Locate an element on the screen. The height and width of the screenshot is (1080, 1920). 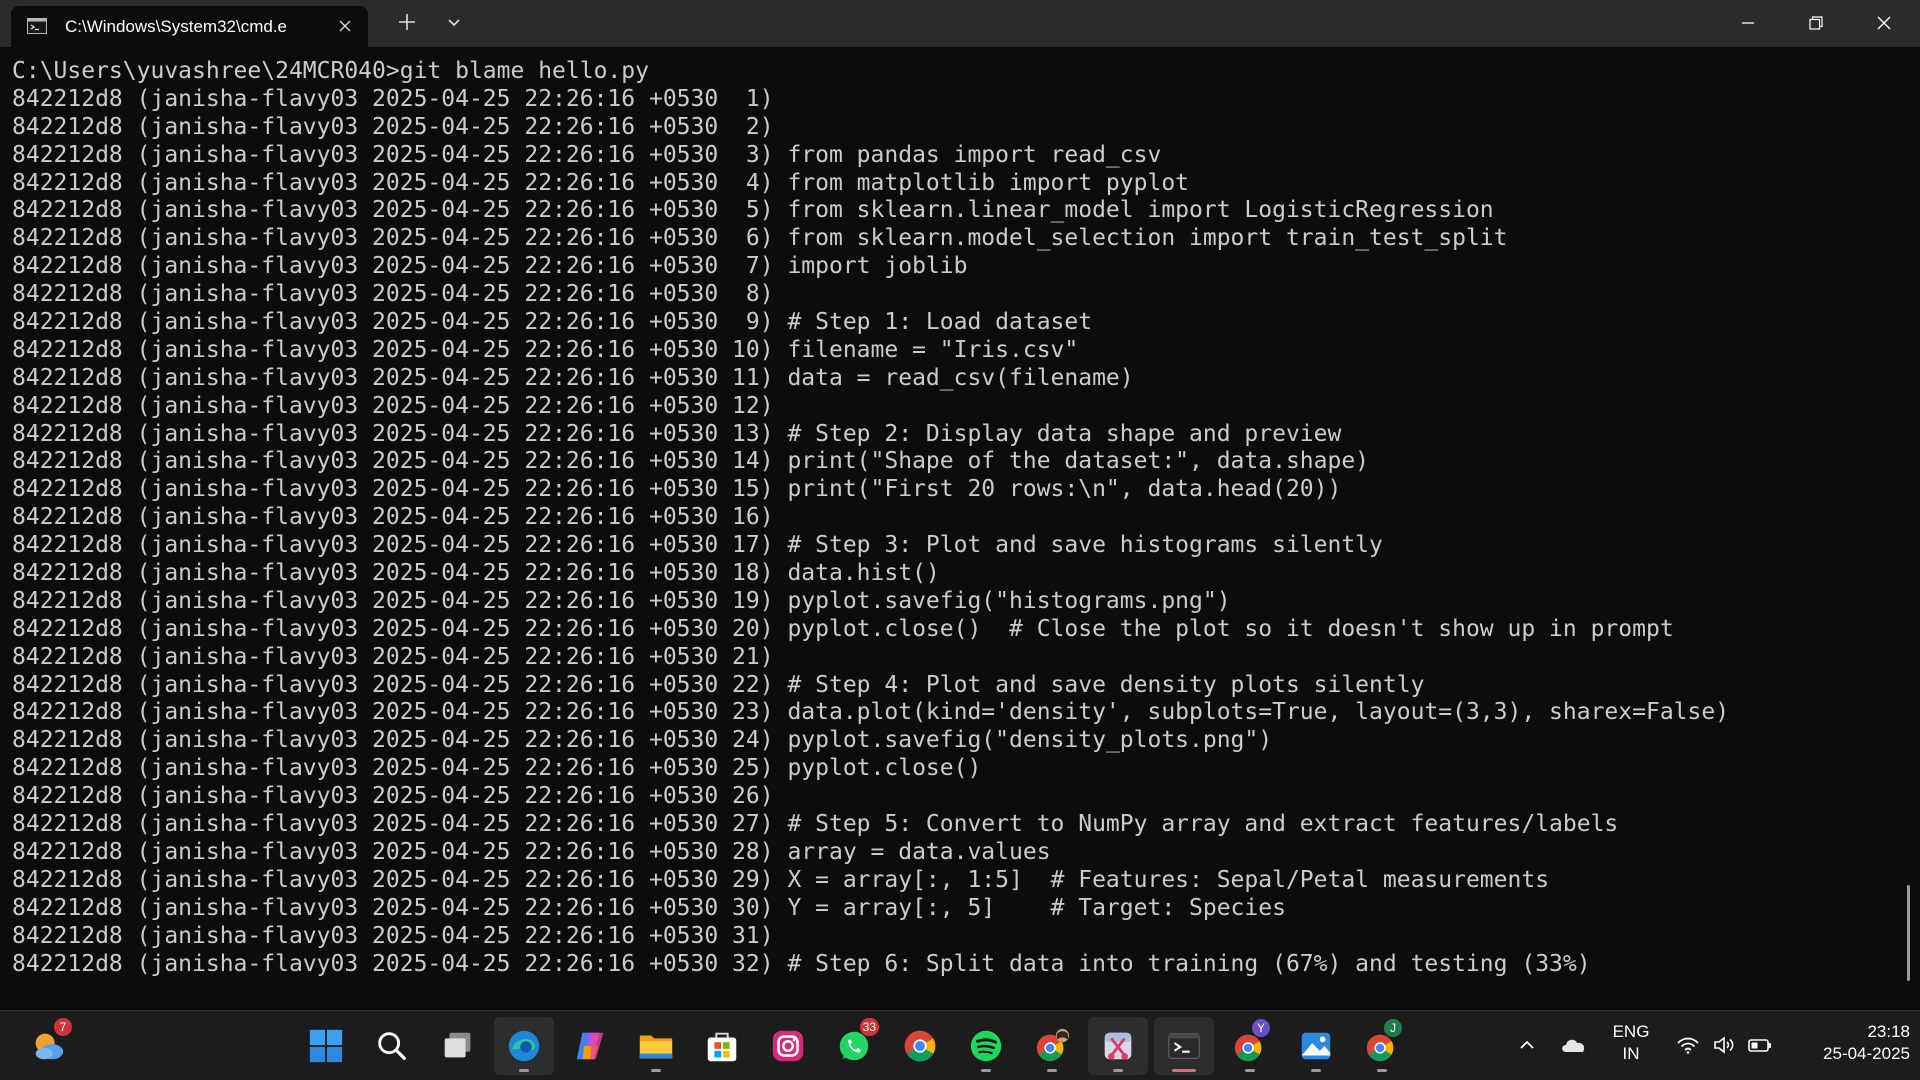
task-view-icon is located at coordinates (457, 1045).